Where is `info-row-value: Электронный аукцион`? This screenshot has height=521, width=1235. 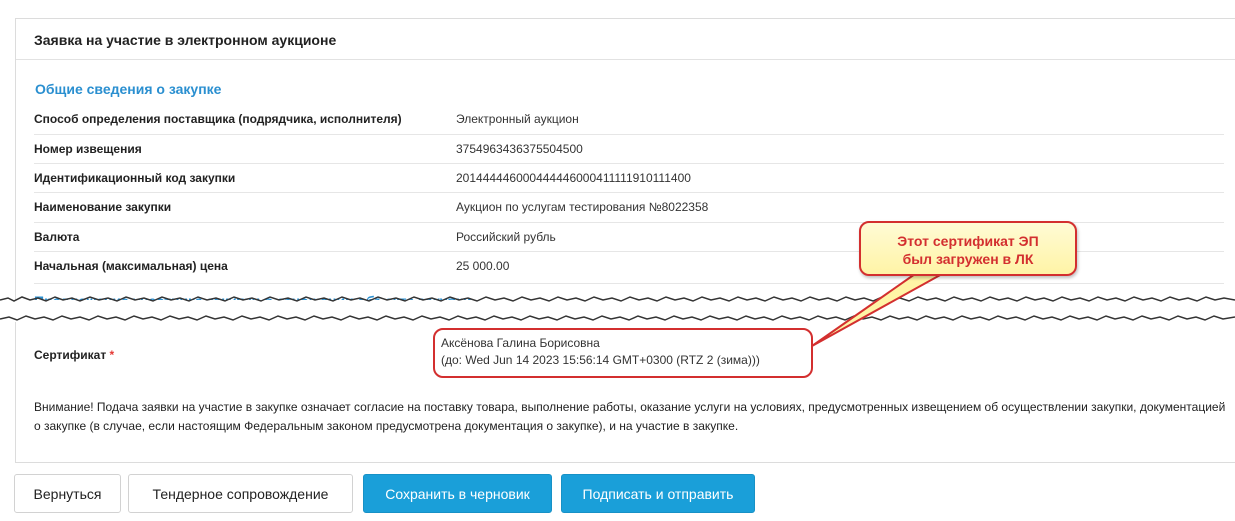 info-row-value: Электронный аукцион is located at coordinates (517, 119).